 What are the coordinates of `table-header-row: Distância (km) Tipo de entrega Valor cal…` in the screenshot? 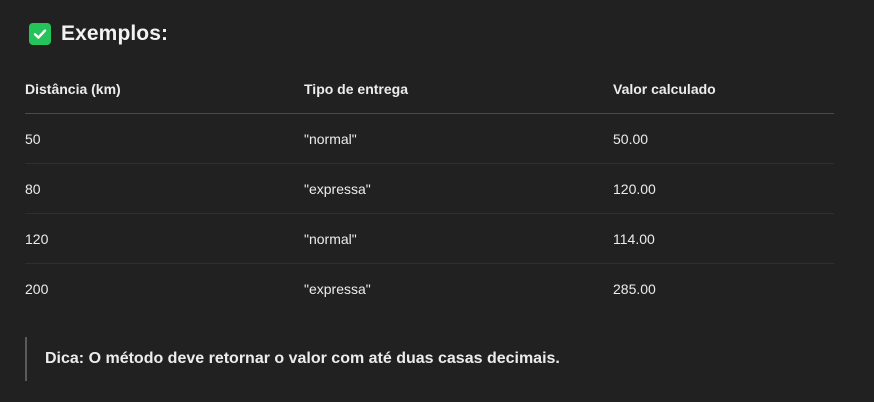 It's located at (429, 89).